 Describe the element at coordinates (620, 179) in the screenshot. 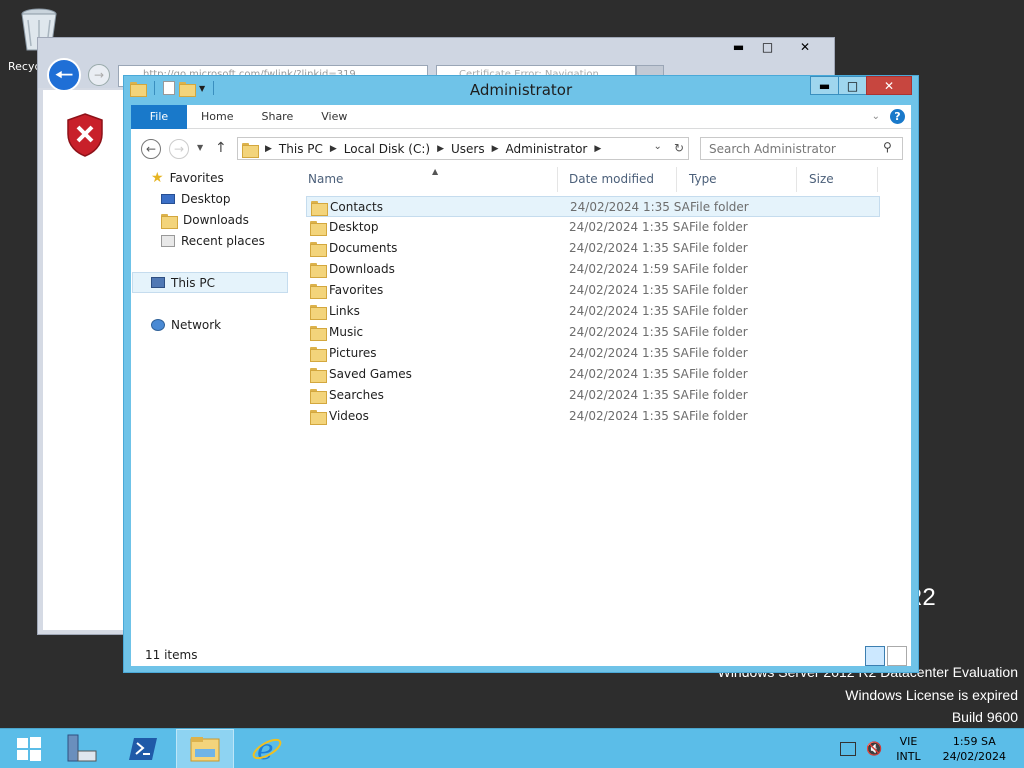

I see `column-header-date: Date modified` at that location.